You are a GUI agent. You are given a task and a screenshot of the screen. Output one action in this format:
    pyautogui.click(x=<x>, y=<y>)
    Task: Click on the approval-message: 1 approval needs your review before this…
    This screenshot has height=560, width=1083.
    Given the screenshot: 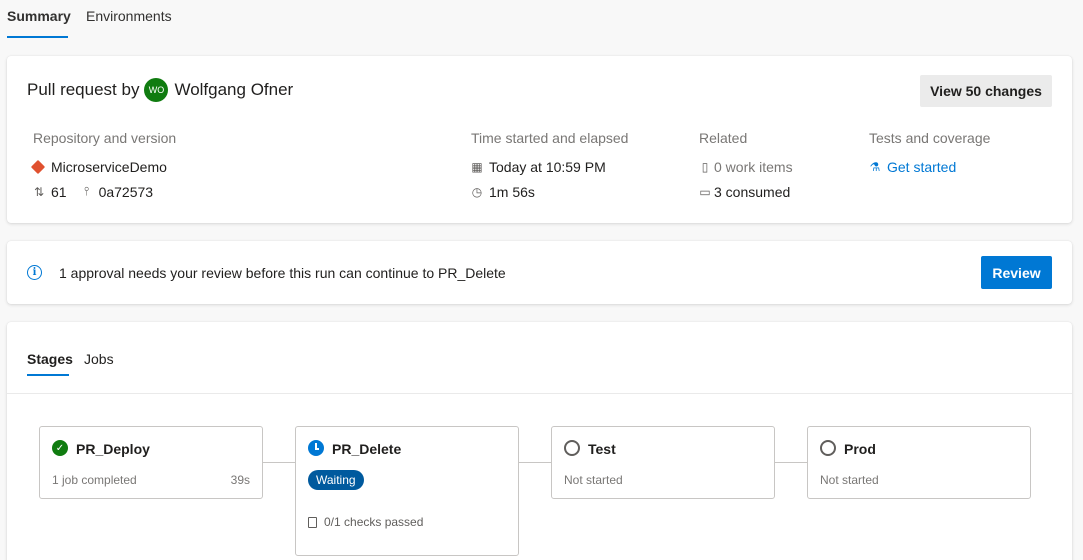 What is the action you would take?
    pyautogui.click(x=282, y=273)
    